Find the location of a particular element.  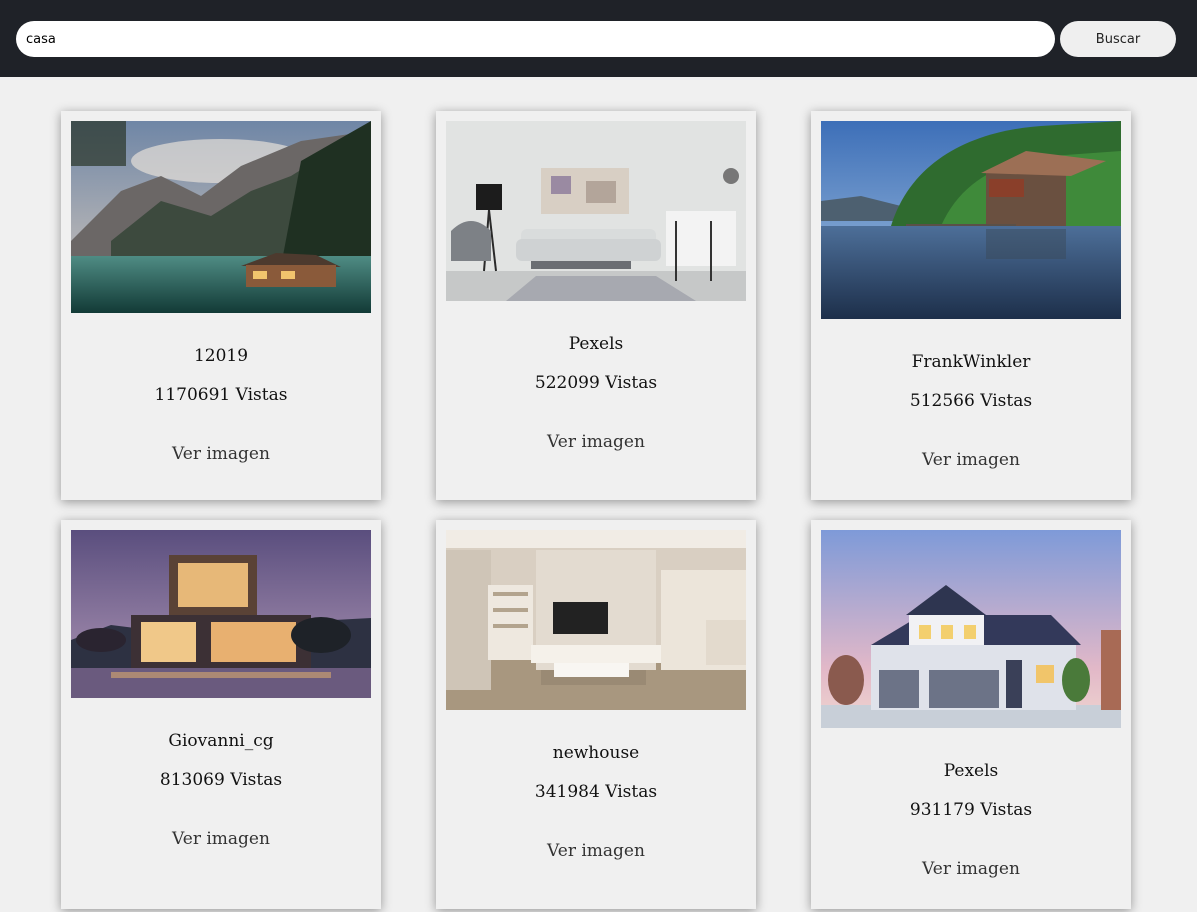

view-count: 931179 Vistas is located at coordinates (971, 810).